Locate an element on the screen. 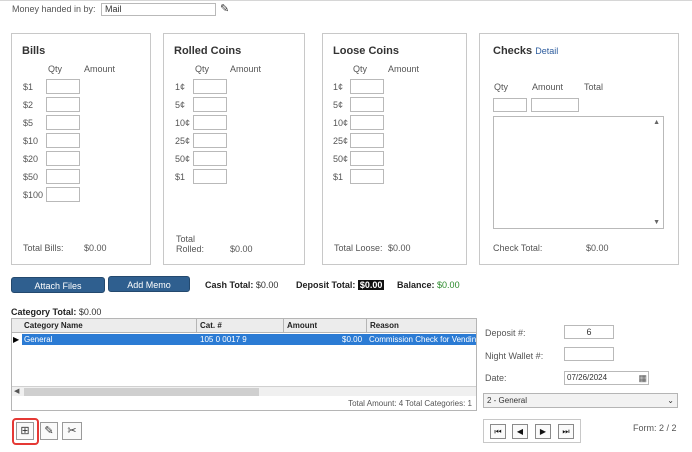  checks-title: Checks Detail is located at coordinates (525, 51).